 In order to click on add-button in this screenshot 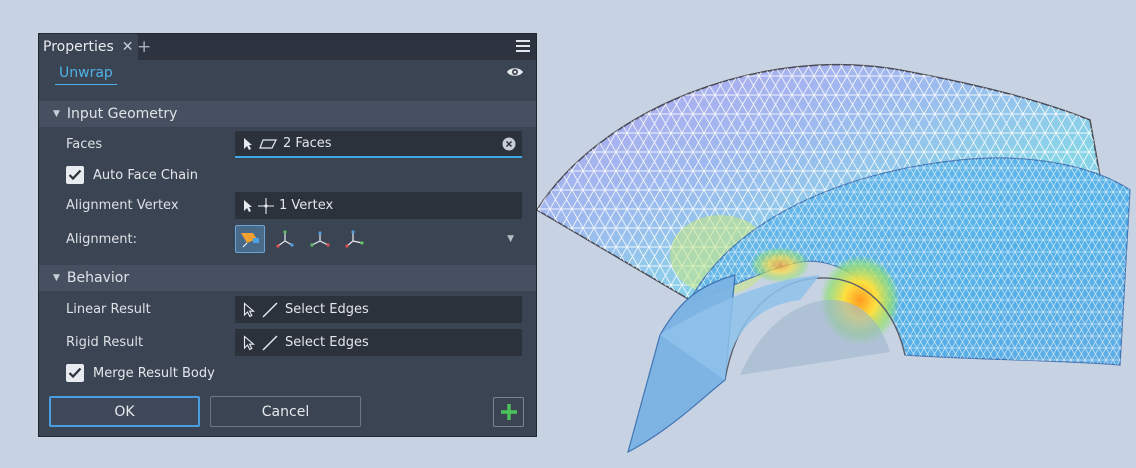, I will do `click(508, 412)`.